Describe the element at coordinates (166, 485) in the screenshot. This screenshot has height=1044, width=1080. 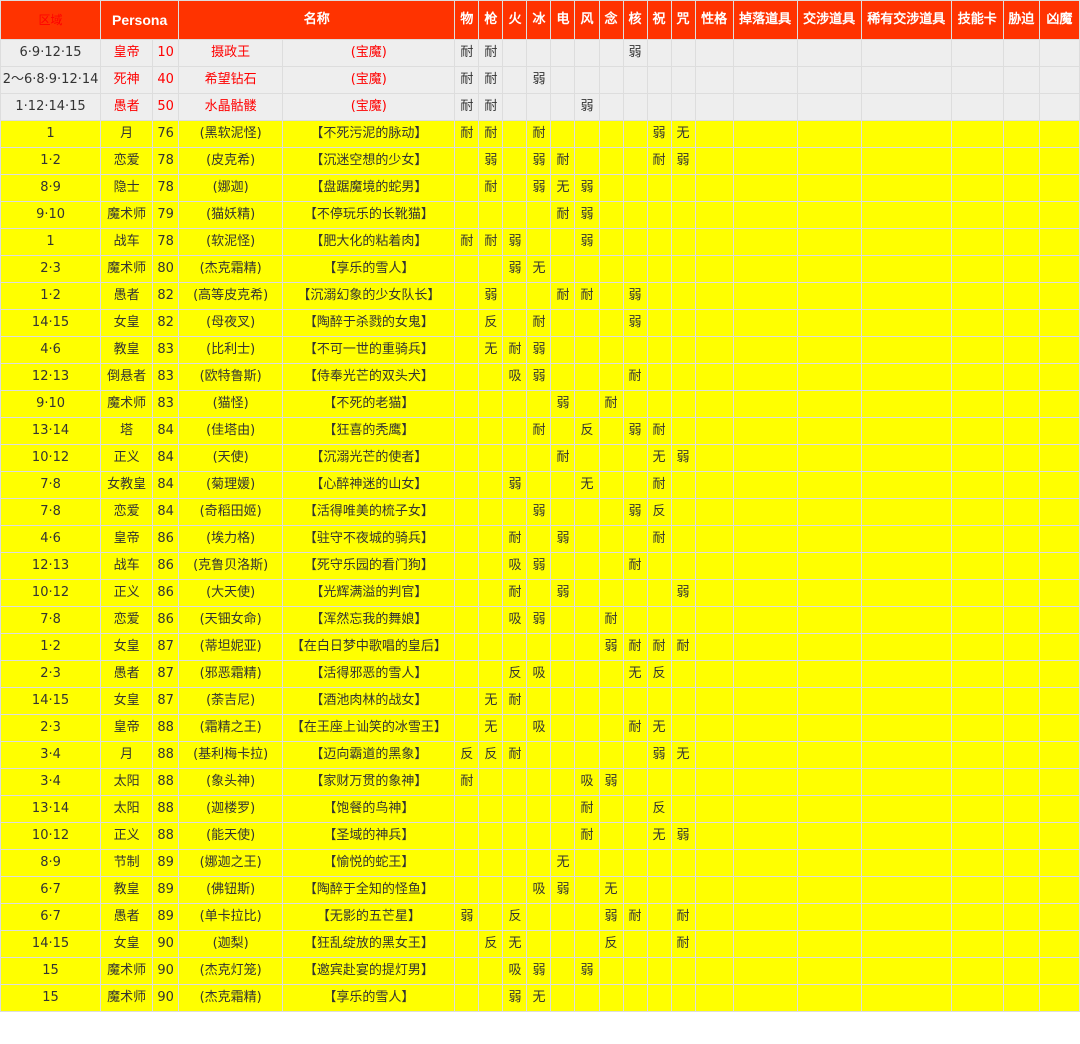
I see `cell-level: 84` at that location.